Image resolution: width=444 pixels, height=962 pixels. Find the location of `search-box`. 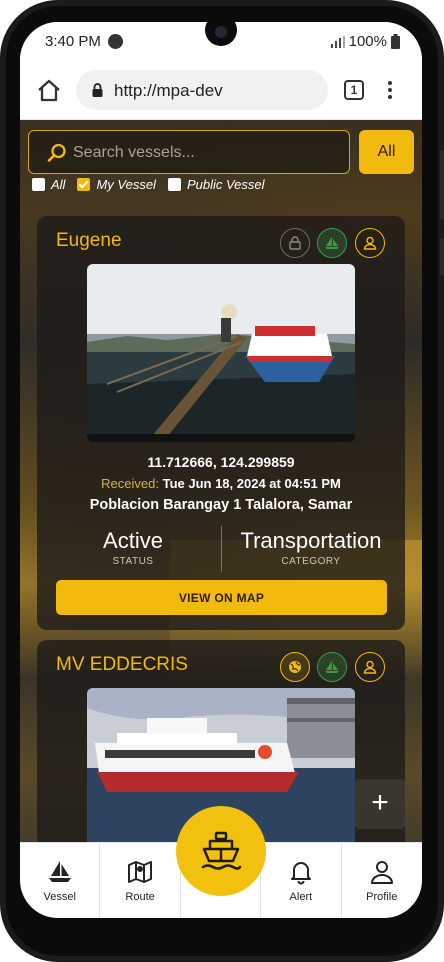

search-box is located at coordinates (189, 152).